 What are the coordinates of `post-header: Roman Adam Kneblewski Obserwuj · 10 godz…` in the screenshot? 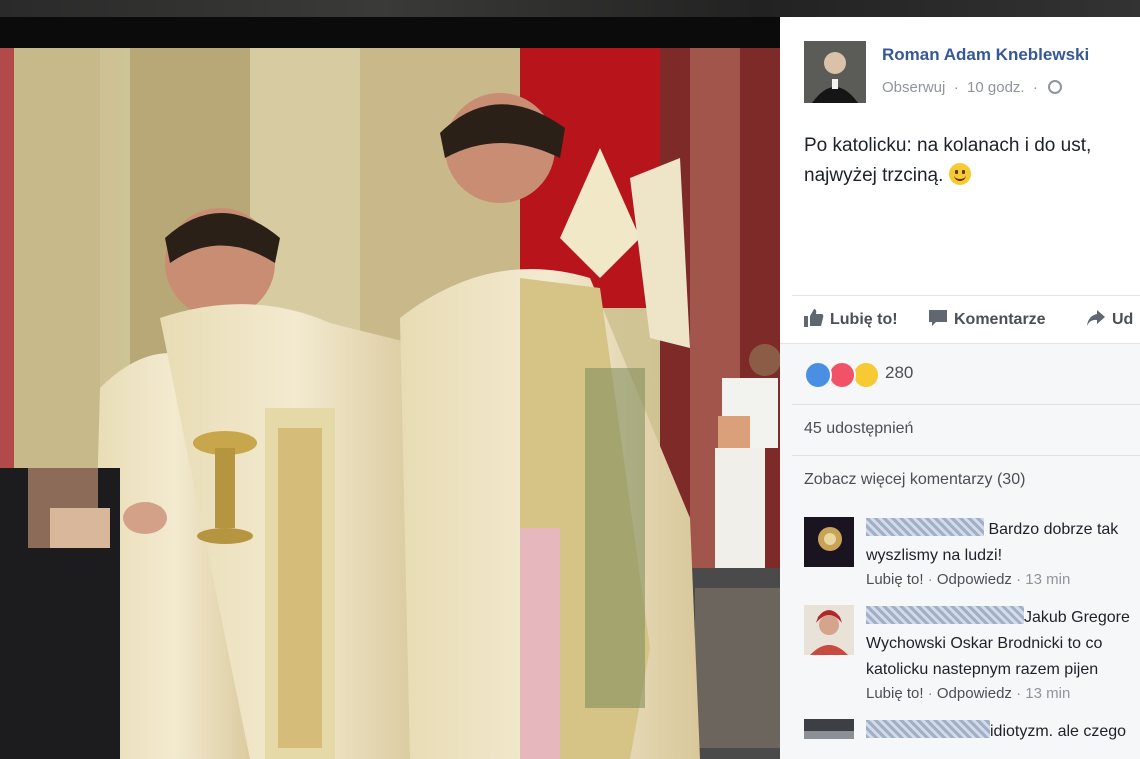 It's located at (972, 73).